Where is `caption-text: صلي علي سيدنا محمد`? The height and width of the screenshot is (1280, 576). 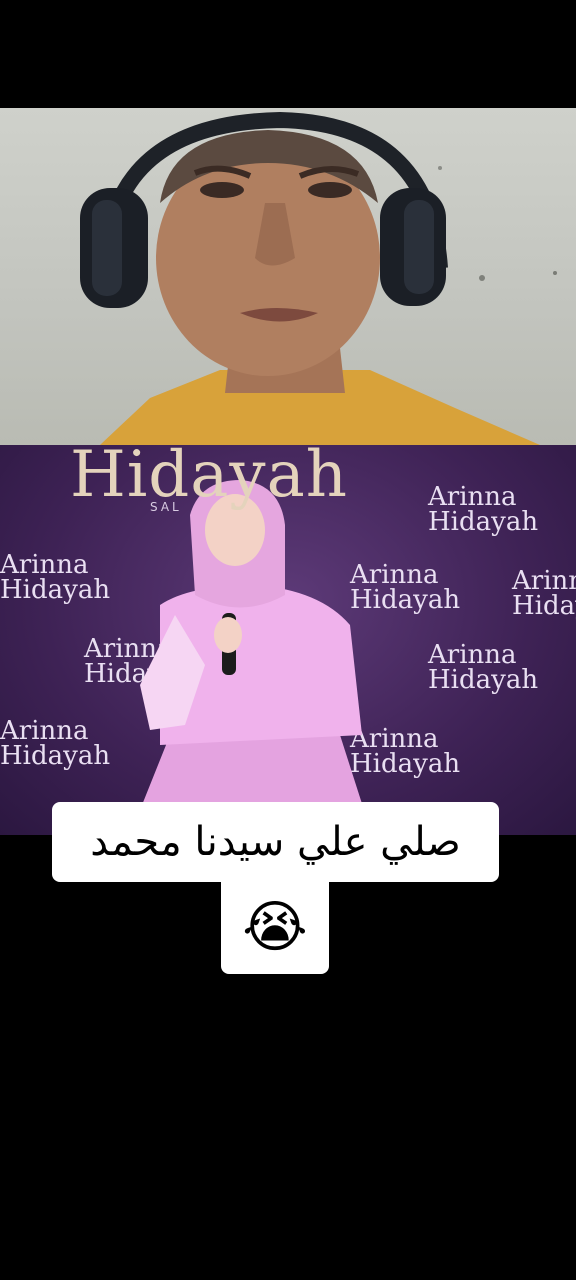 caption-text: صلي علي سيدنا محمد is located at coordinates (275, 842).